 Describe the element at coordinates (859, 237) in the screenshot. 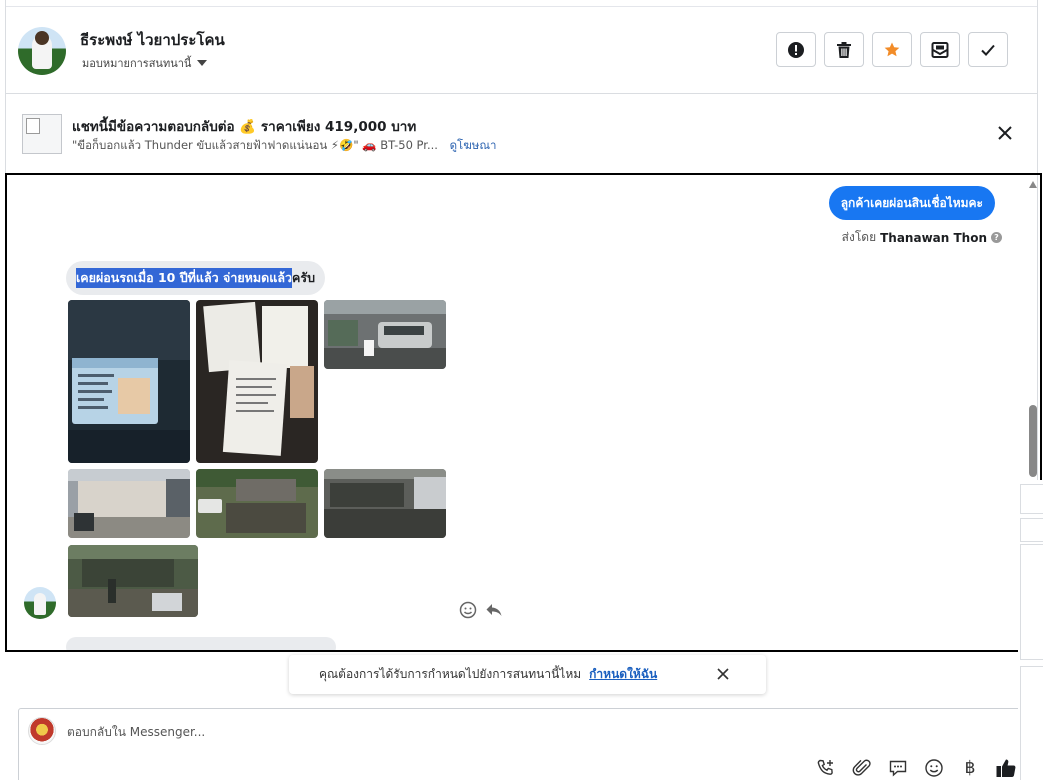

I see `sent-by-prefix: ส่งโดย` at that location.